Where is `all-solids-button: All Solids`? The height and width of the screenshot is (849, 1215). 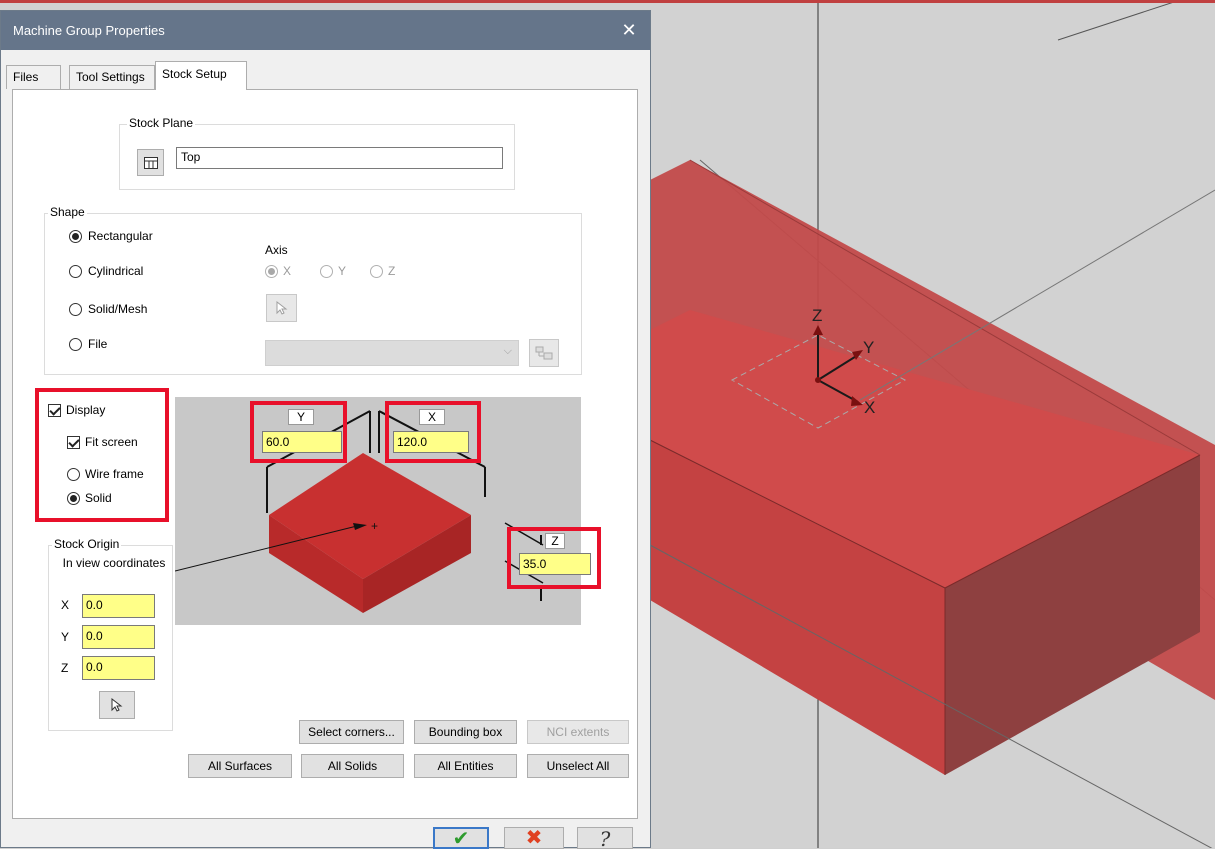
all-solids-button: All Solids is located at coordinates (352, 766).